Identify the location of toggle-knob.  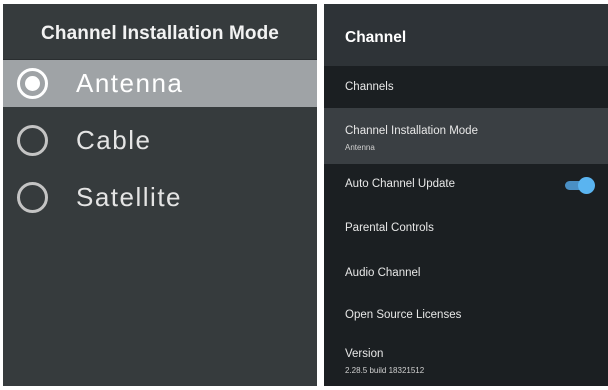
(586, 185).